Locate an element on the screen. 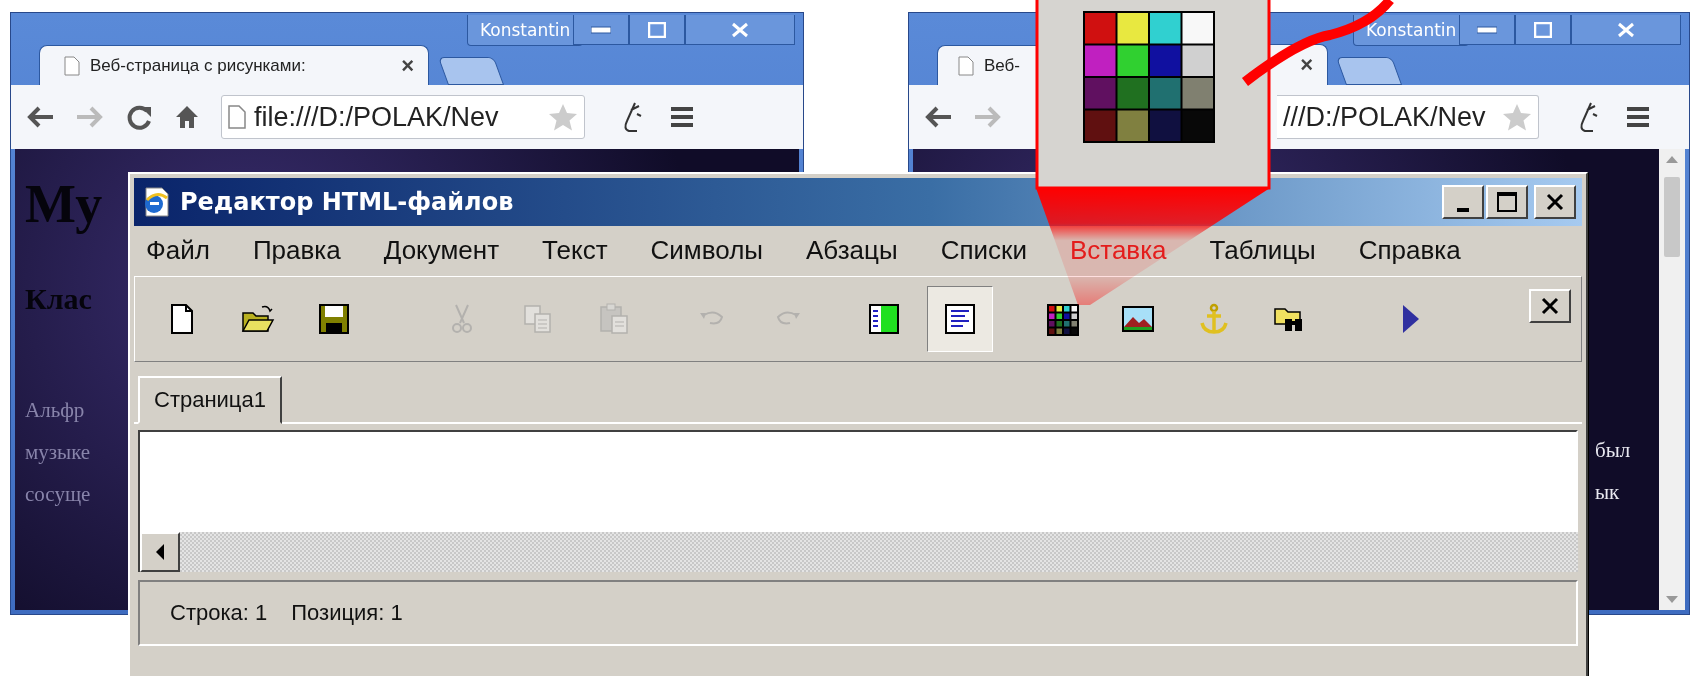 The width and height of the screenshot is (1700, 676). left-triangle-icon is located at coordinates (160, 552).